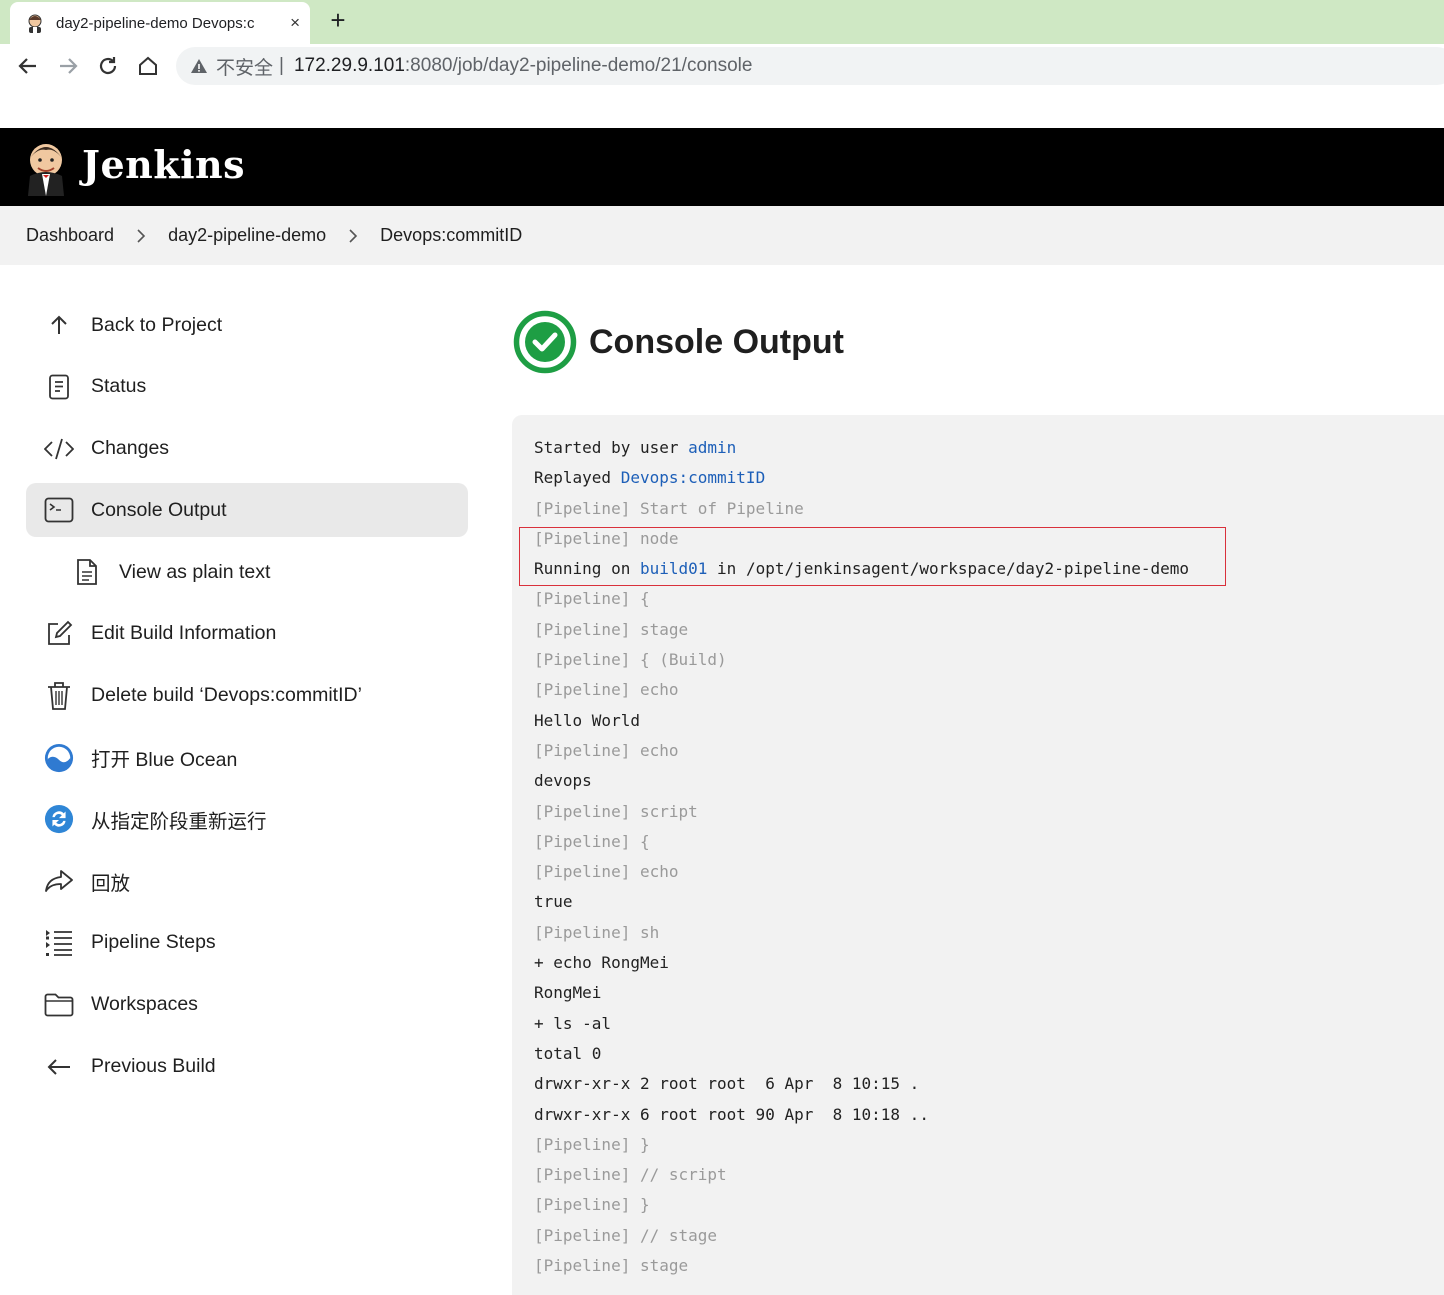 This screenshot has height=1295, width=1444. I want to click on sidebar-item-label: Status, so click(119, 386).